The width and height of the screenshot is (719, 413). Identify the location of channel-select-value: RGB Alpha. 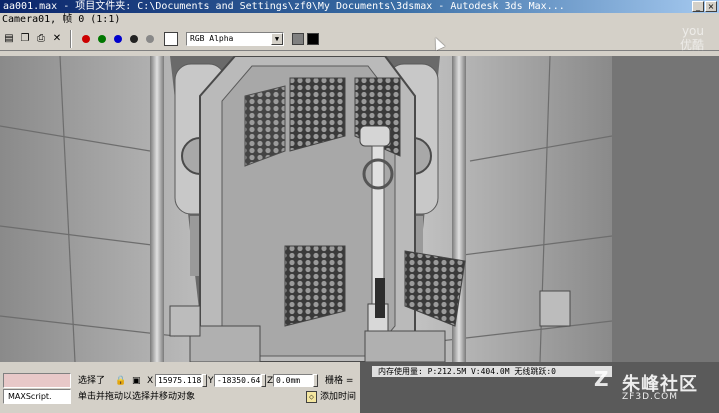
(212, 38).